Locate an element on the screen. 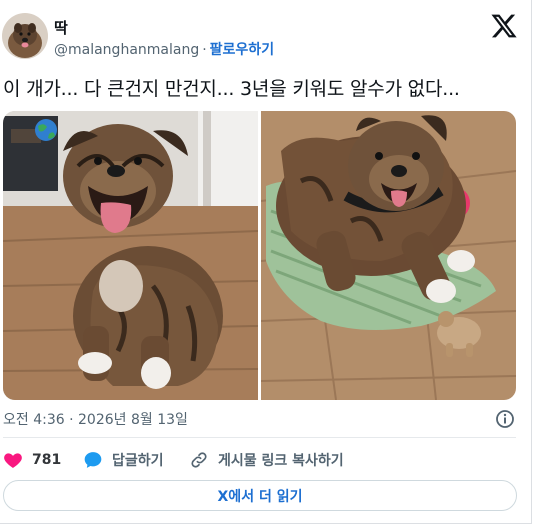  tweet-actions: 781 답글하기 게시물 링크 복사하기 is located at coordinates (263, 460).